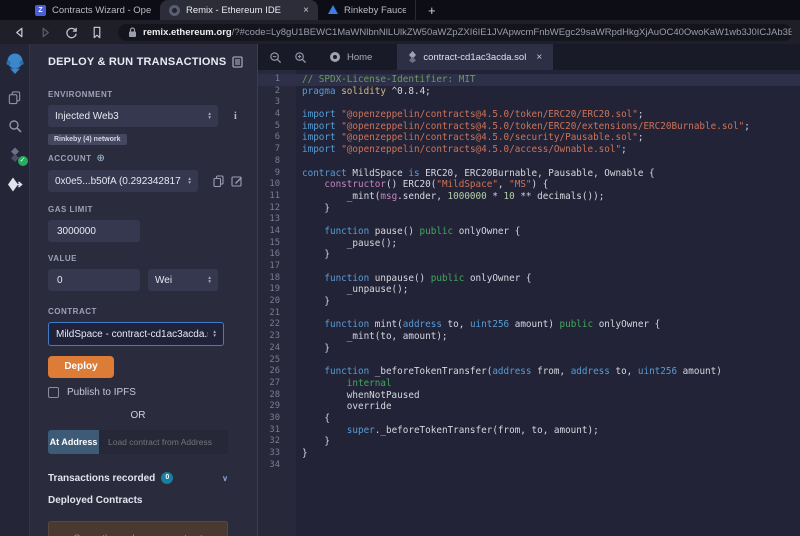 This screenshot has width=800, height=536. What do you see at coordinates (239, 10) in the screenshot?
I see `browser-tab-remix: Remix - Ethereum IDE ×` at bounding box center [239, 10].